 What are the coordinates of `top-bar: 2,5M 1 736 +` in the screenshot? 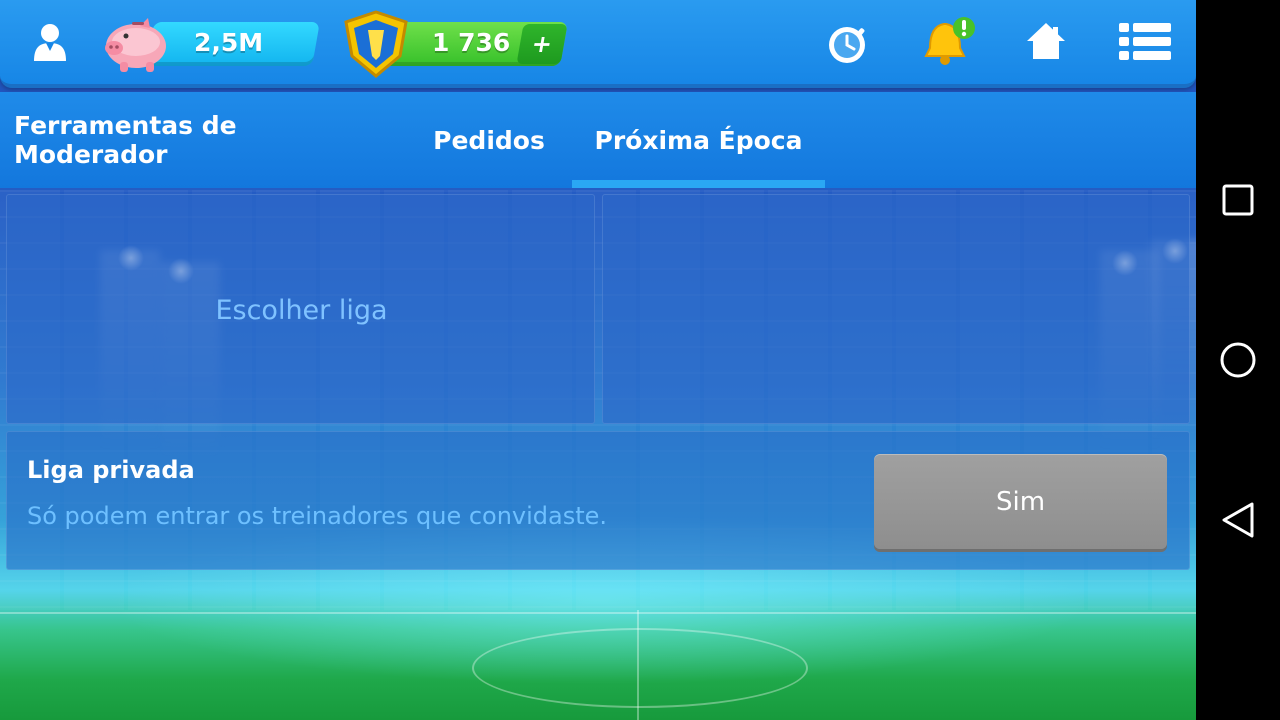 It's located at (598, 44).